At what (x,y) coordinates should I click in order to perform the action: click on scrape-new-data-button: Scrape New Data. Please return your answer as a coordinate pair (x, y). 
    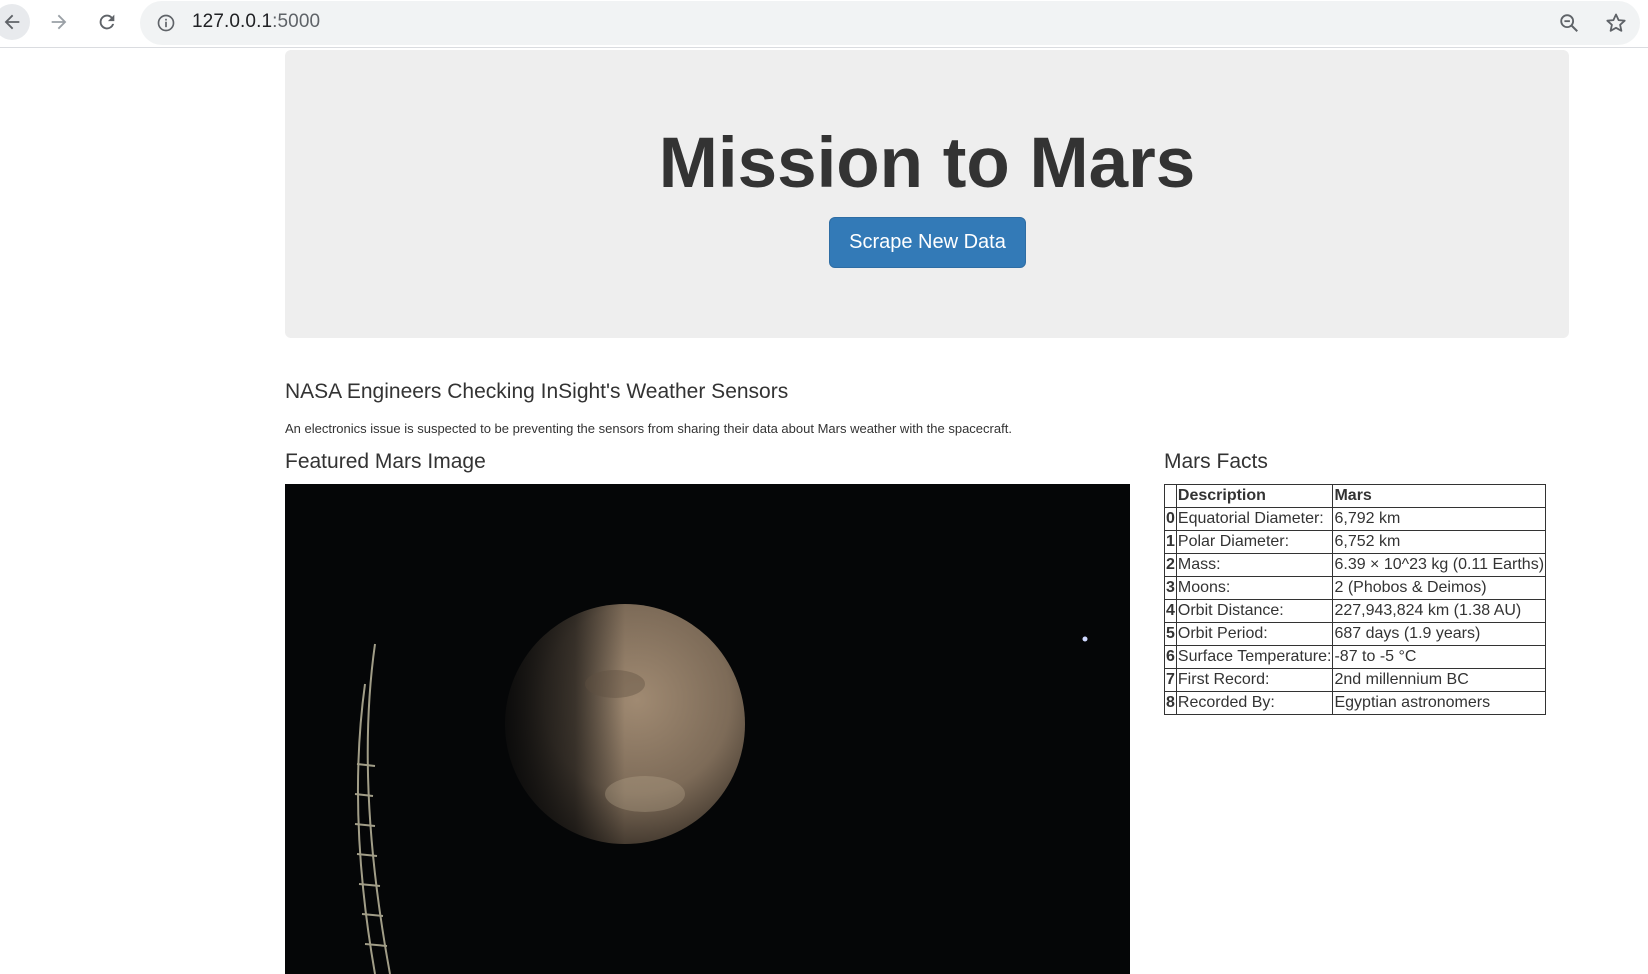
    Looking at the image, I should click on (927, 242).